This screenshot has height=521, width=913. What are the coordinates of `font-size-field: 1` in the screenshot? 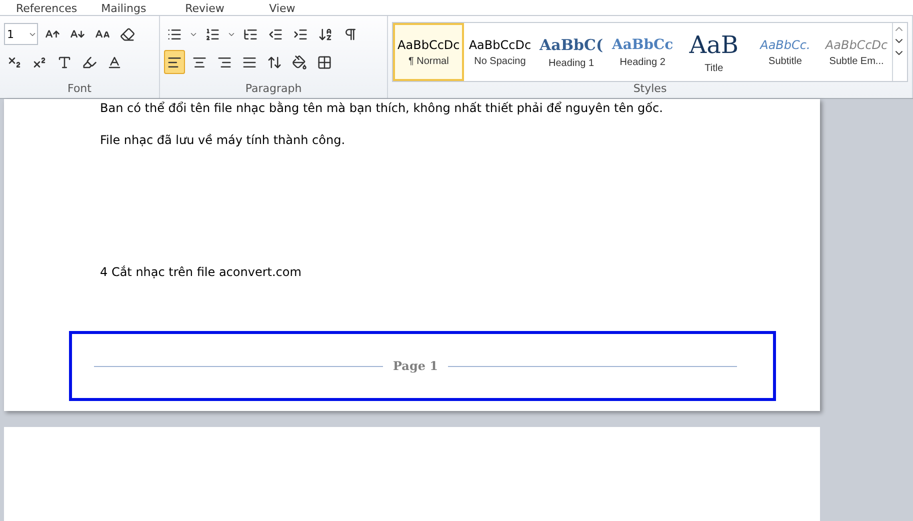 It's located at (21, 34).